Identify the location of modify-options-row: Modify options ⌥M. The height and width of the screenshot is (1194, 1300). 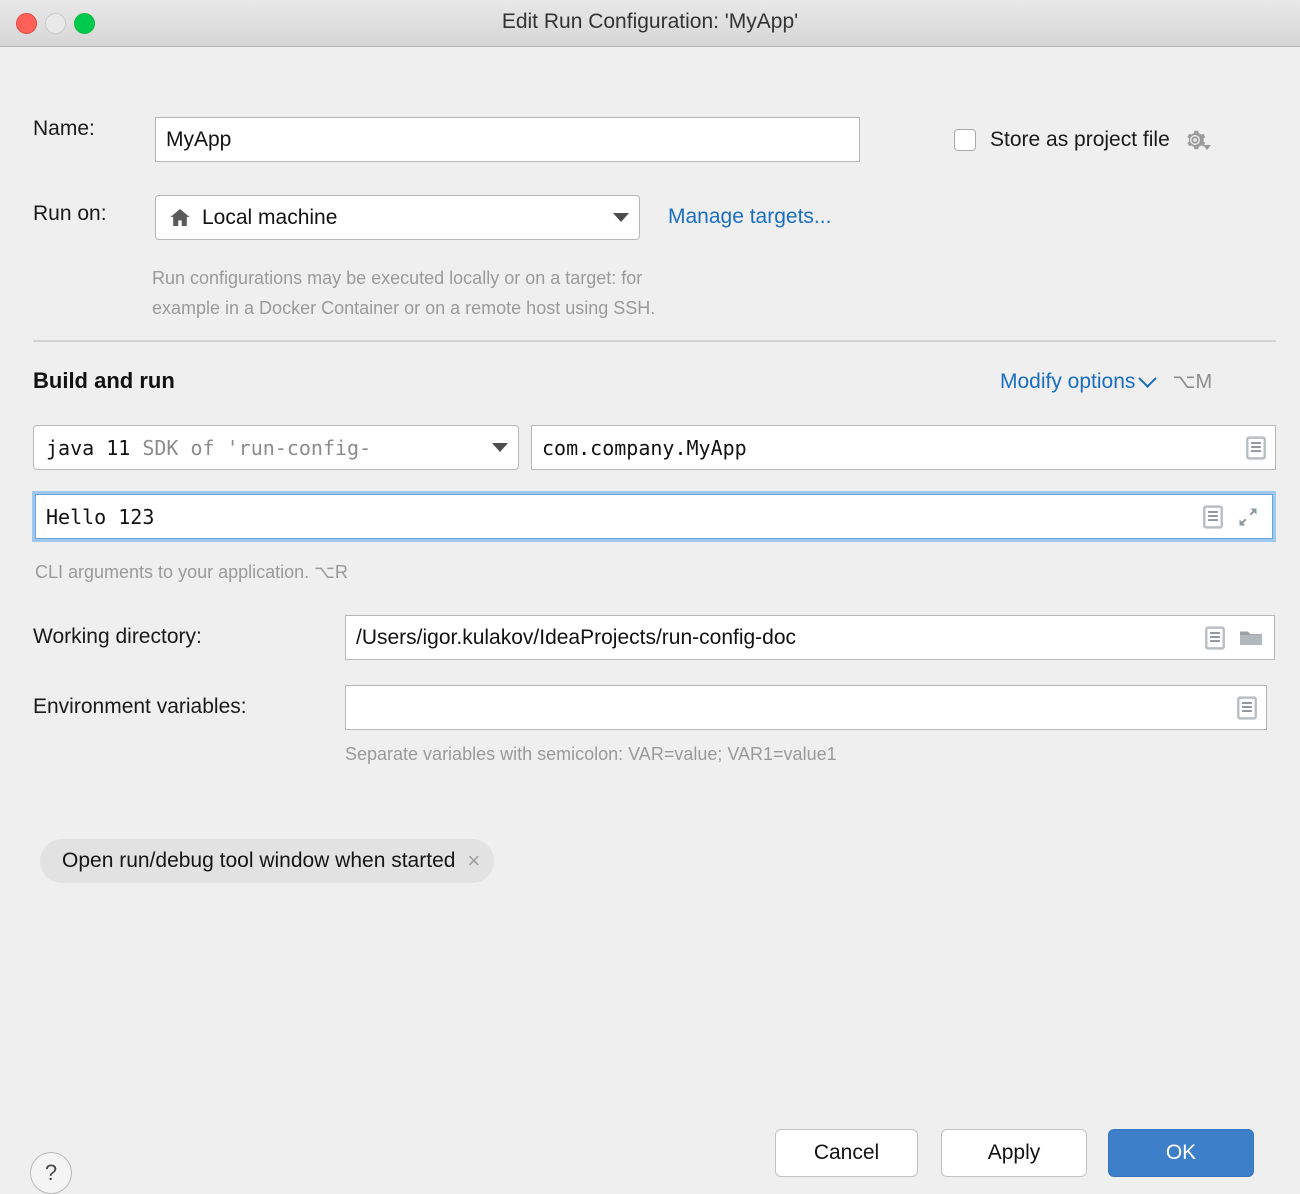
(1106, 381).